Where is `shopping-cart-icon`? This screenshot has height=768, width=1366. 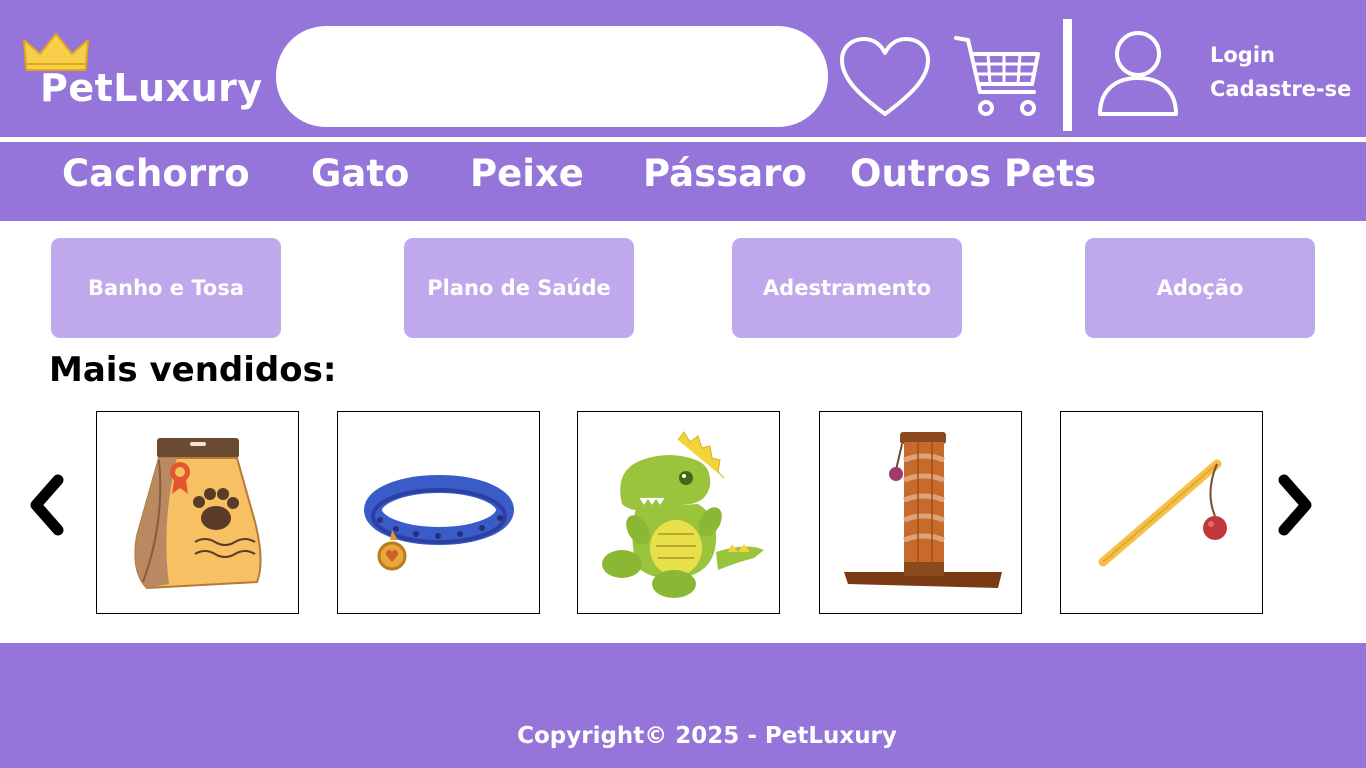 shopping-cart-icon is located at coordinates (999, 77).